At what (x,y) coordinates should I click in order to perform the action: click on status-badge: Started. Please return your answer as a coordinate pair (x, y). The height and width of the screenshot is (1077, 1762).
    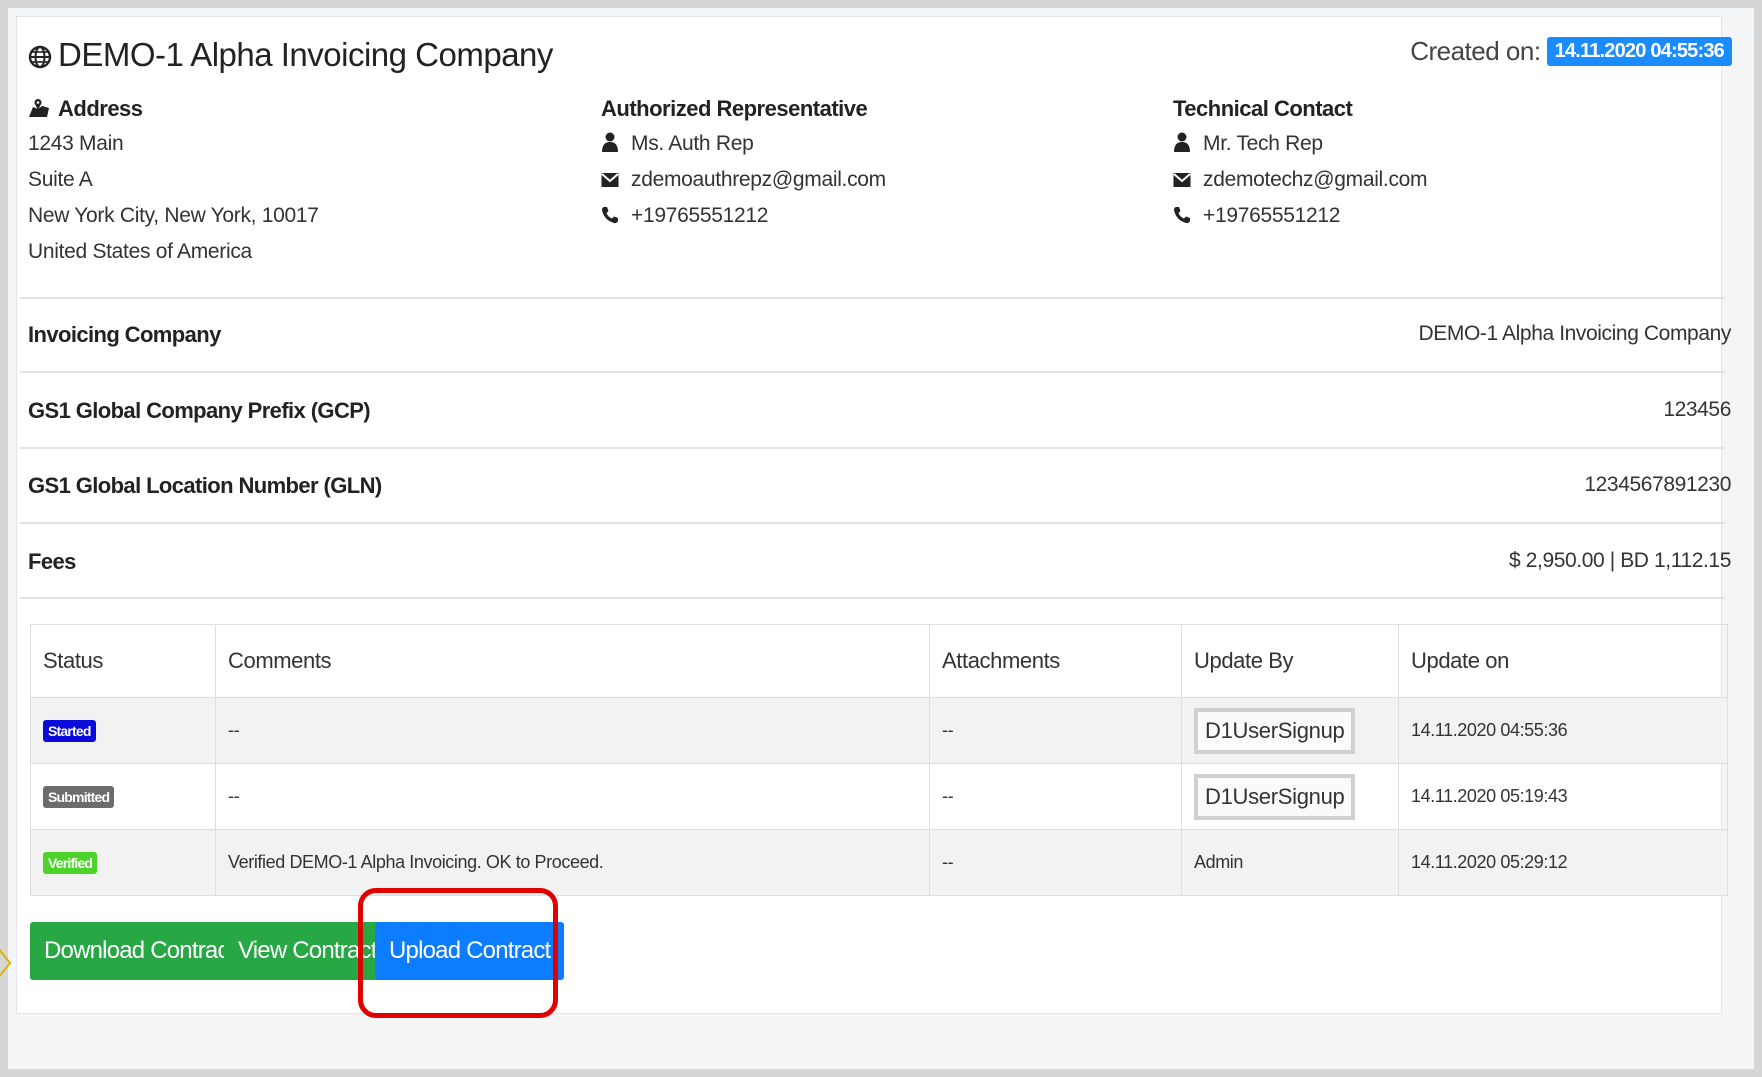
    Looking at the image, I should click on (69, 730).